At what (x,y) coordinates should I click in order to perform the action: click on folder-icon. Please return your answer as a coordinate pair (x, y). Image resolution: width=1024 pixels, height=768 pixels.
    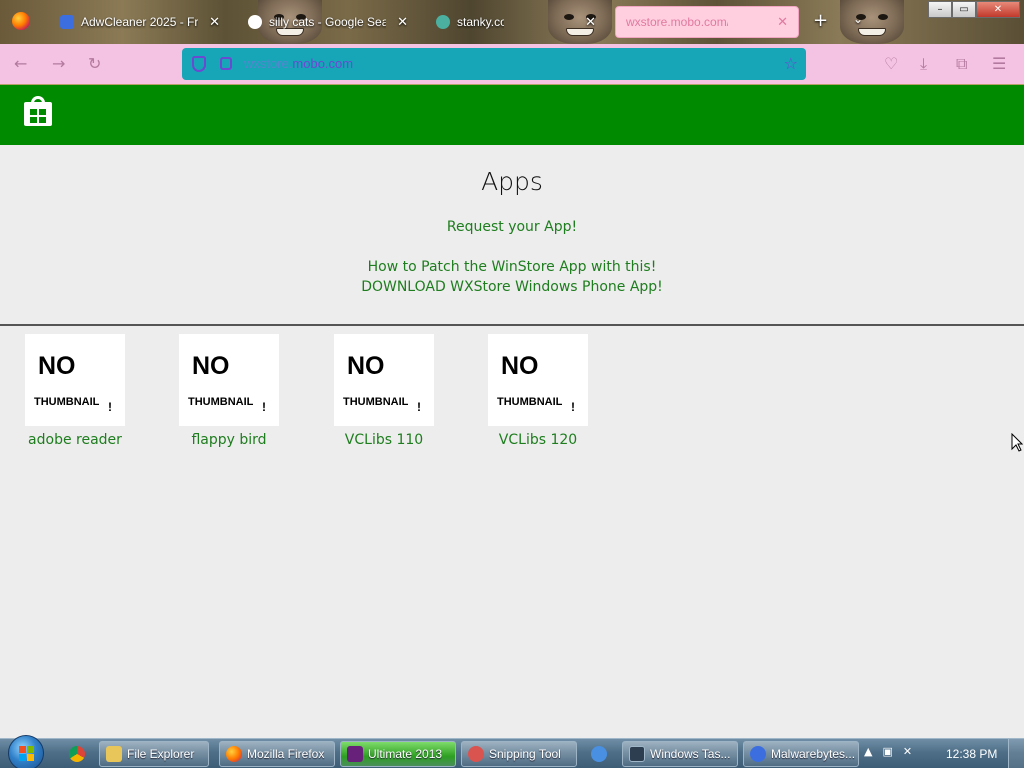
    Looking at the image, I should click on (114, 754).